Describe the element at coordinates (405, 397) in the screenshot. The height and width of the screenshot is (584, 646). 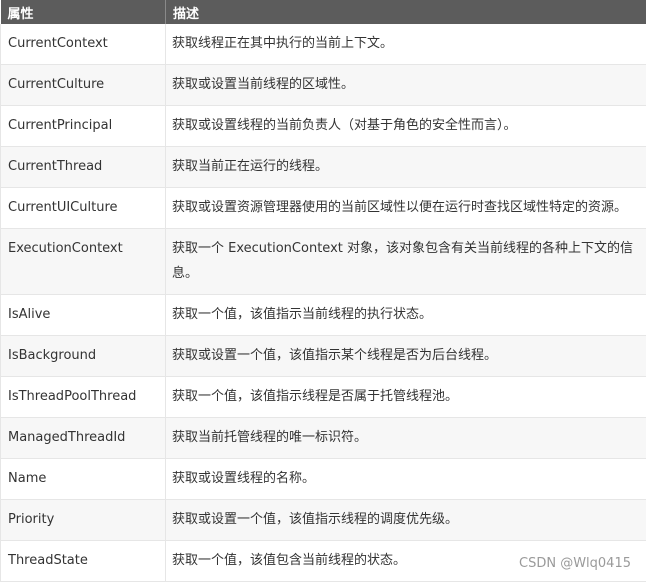
I see `property-description: 获取一个值，该值指示线程是否属于托管线程池。` at that location.